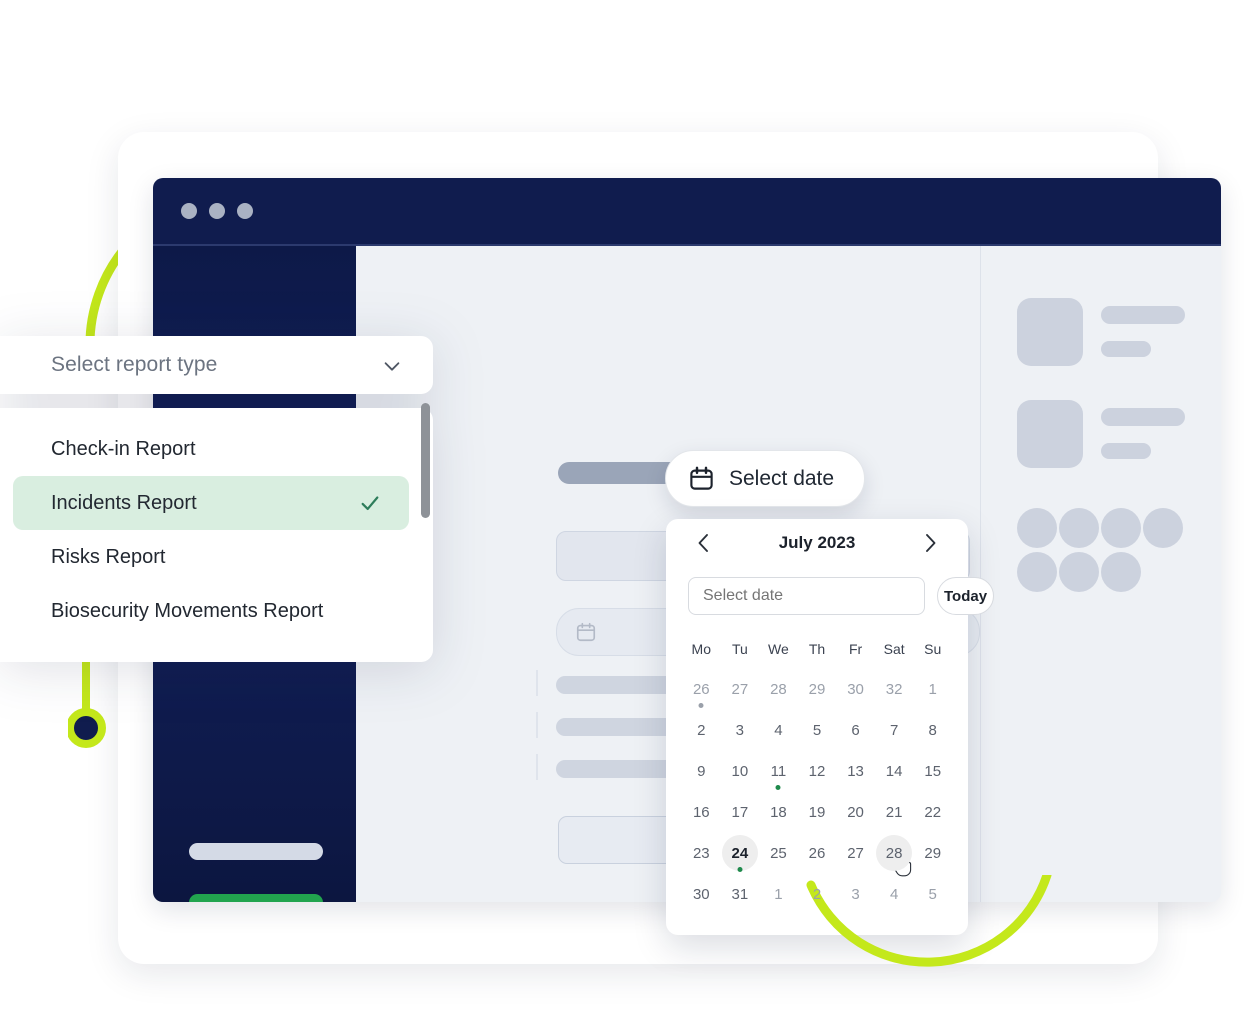 This screenshot has height=1035, width=1258. Describe the element at coordinates (108, 556) in the screenshot. I see `option-label: Risks Report` at that location.